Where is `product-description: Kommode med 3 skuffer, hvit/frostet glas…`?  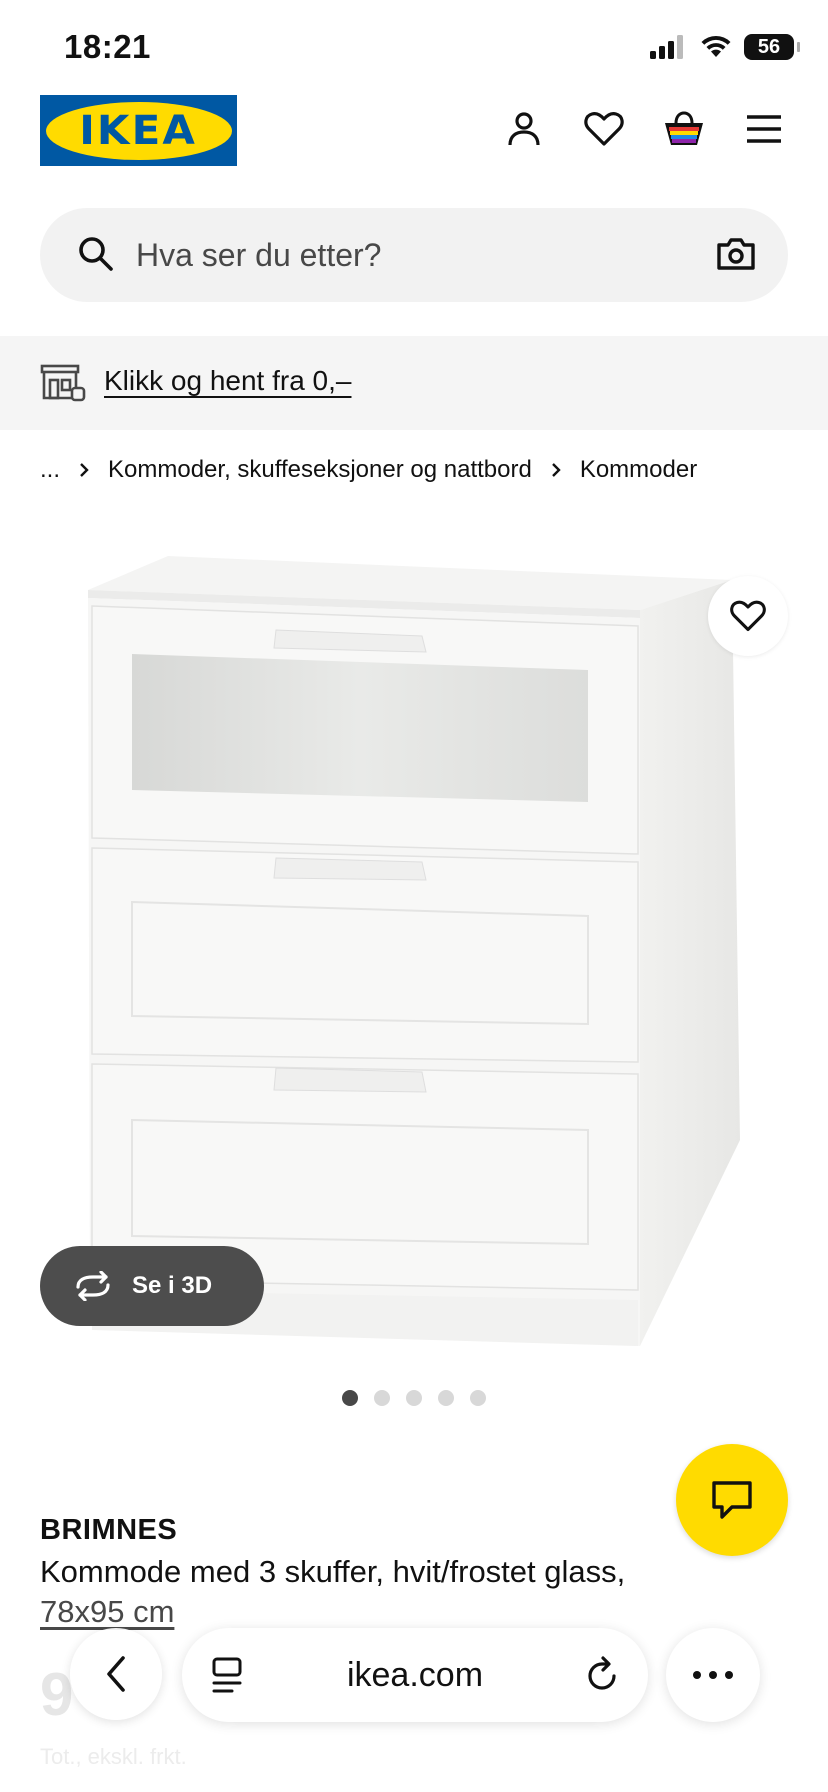 product-description: Kommode med 3 skuffer, hvit/frostet glas… is located at coordinates (390, 1592).